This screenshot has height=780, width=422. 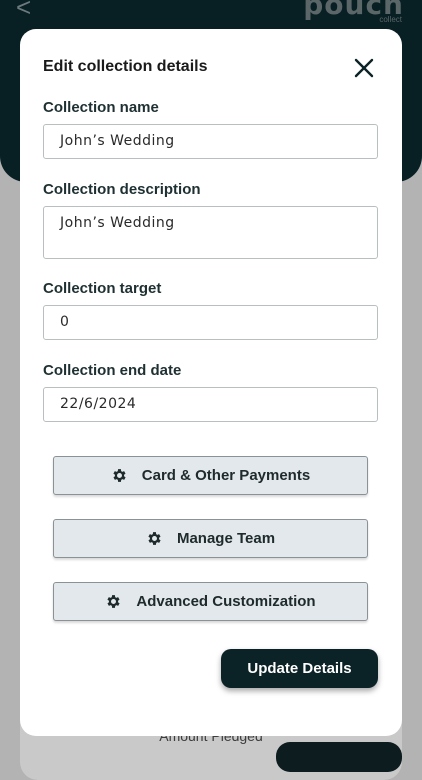 I want to click on modal-title: Edit collection details, so click(x=125, y=66).